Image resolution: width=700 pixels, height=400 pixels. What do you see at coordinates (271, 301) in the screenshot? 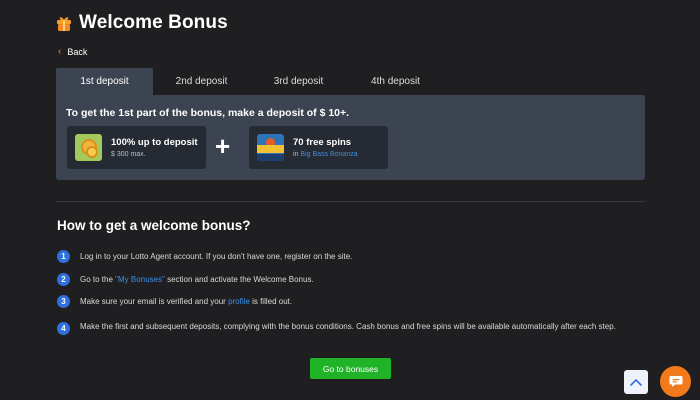
I see `step-text-after: is filled out.` at bounding box center [271, 301].